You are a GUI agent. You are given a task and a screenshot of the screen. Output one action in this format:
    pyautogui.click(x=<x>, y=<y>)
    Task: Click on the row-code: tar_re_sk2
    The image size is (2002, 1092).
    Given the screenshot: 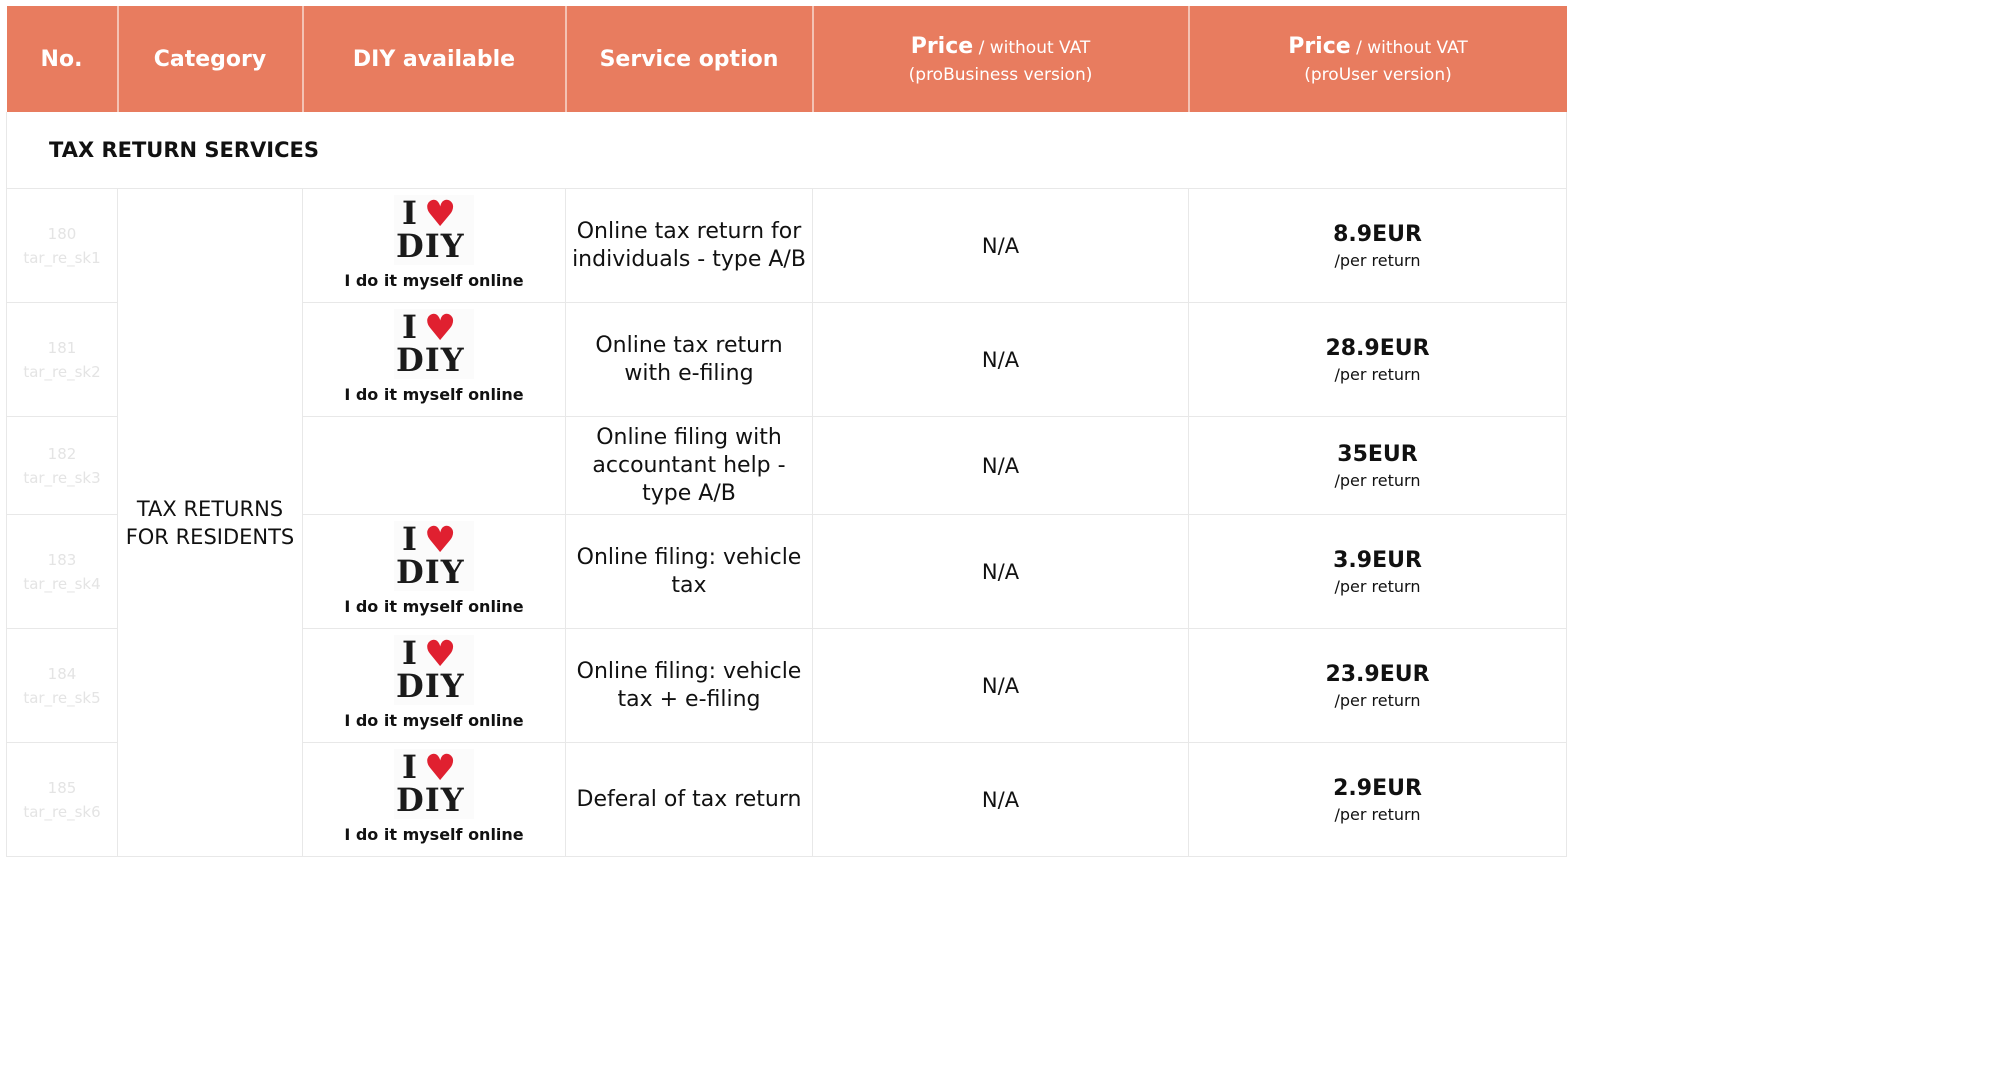 What is the action you would take?
    pyautogui.click(x=62, y=371)
    